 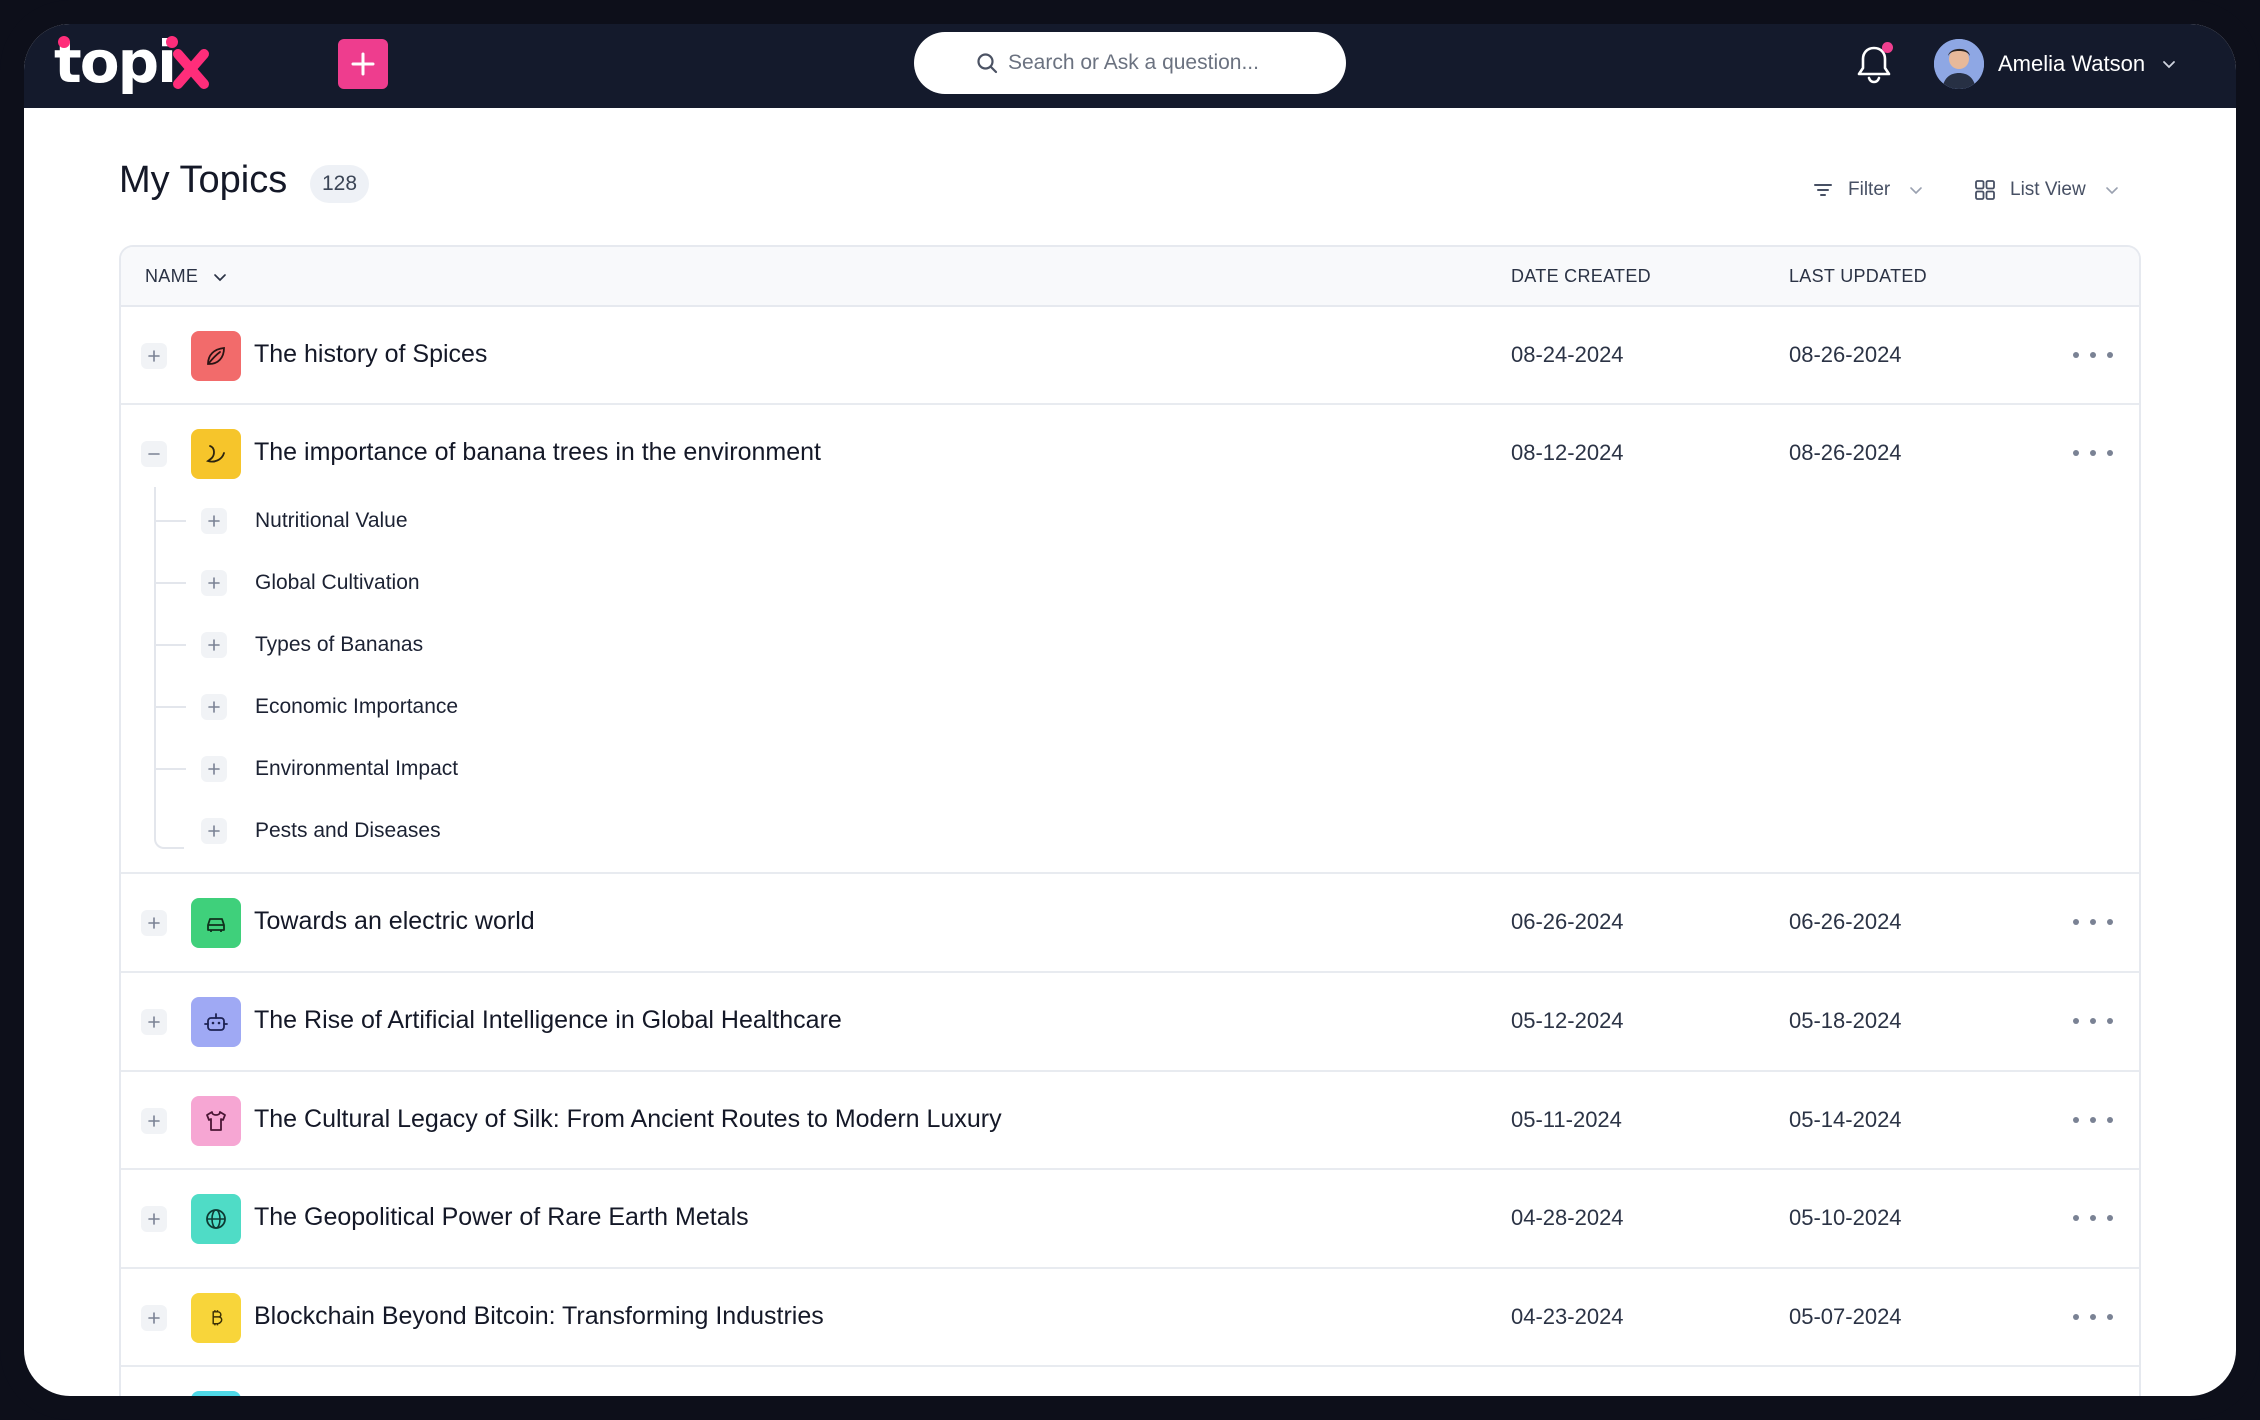 What do you see at coordinates (1130, 1381) in the screenshot?
I see `table-row` at bounding box center [1130, 1381].